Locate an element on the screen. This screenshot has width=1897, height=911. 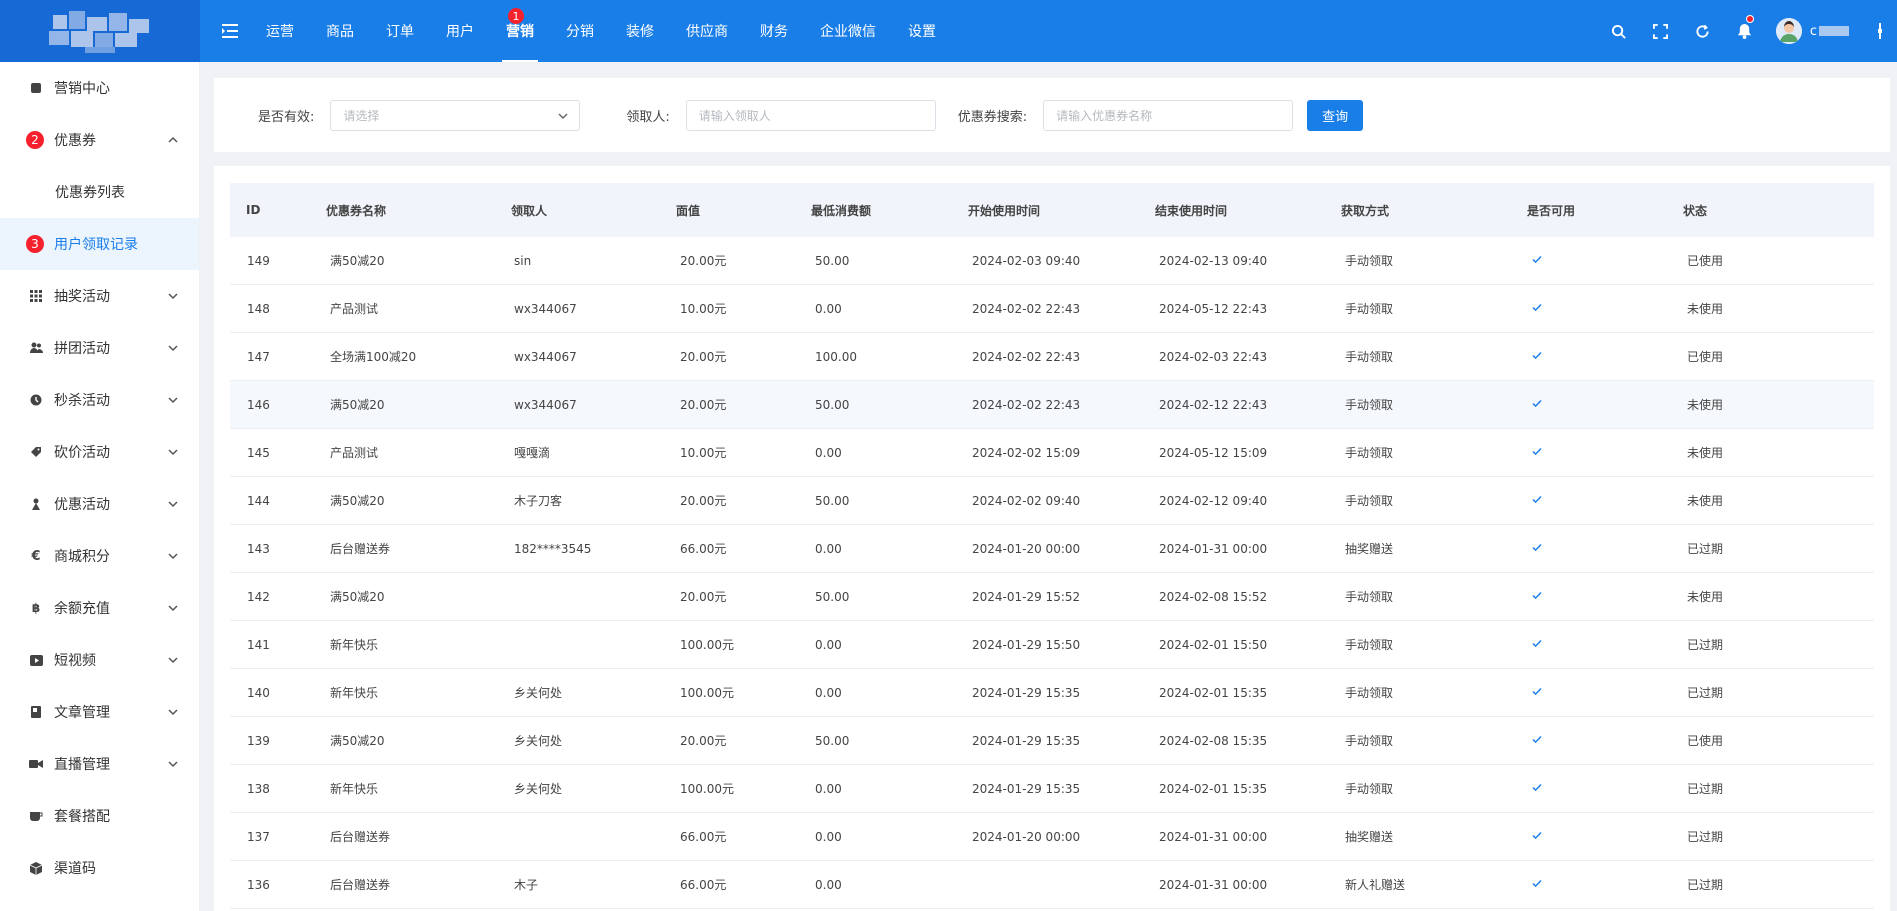
nav-dingdan: 订单 is located at coordinates (400, 31).